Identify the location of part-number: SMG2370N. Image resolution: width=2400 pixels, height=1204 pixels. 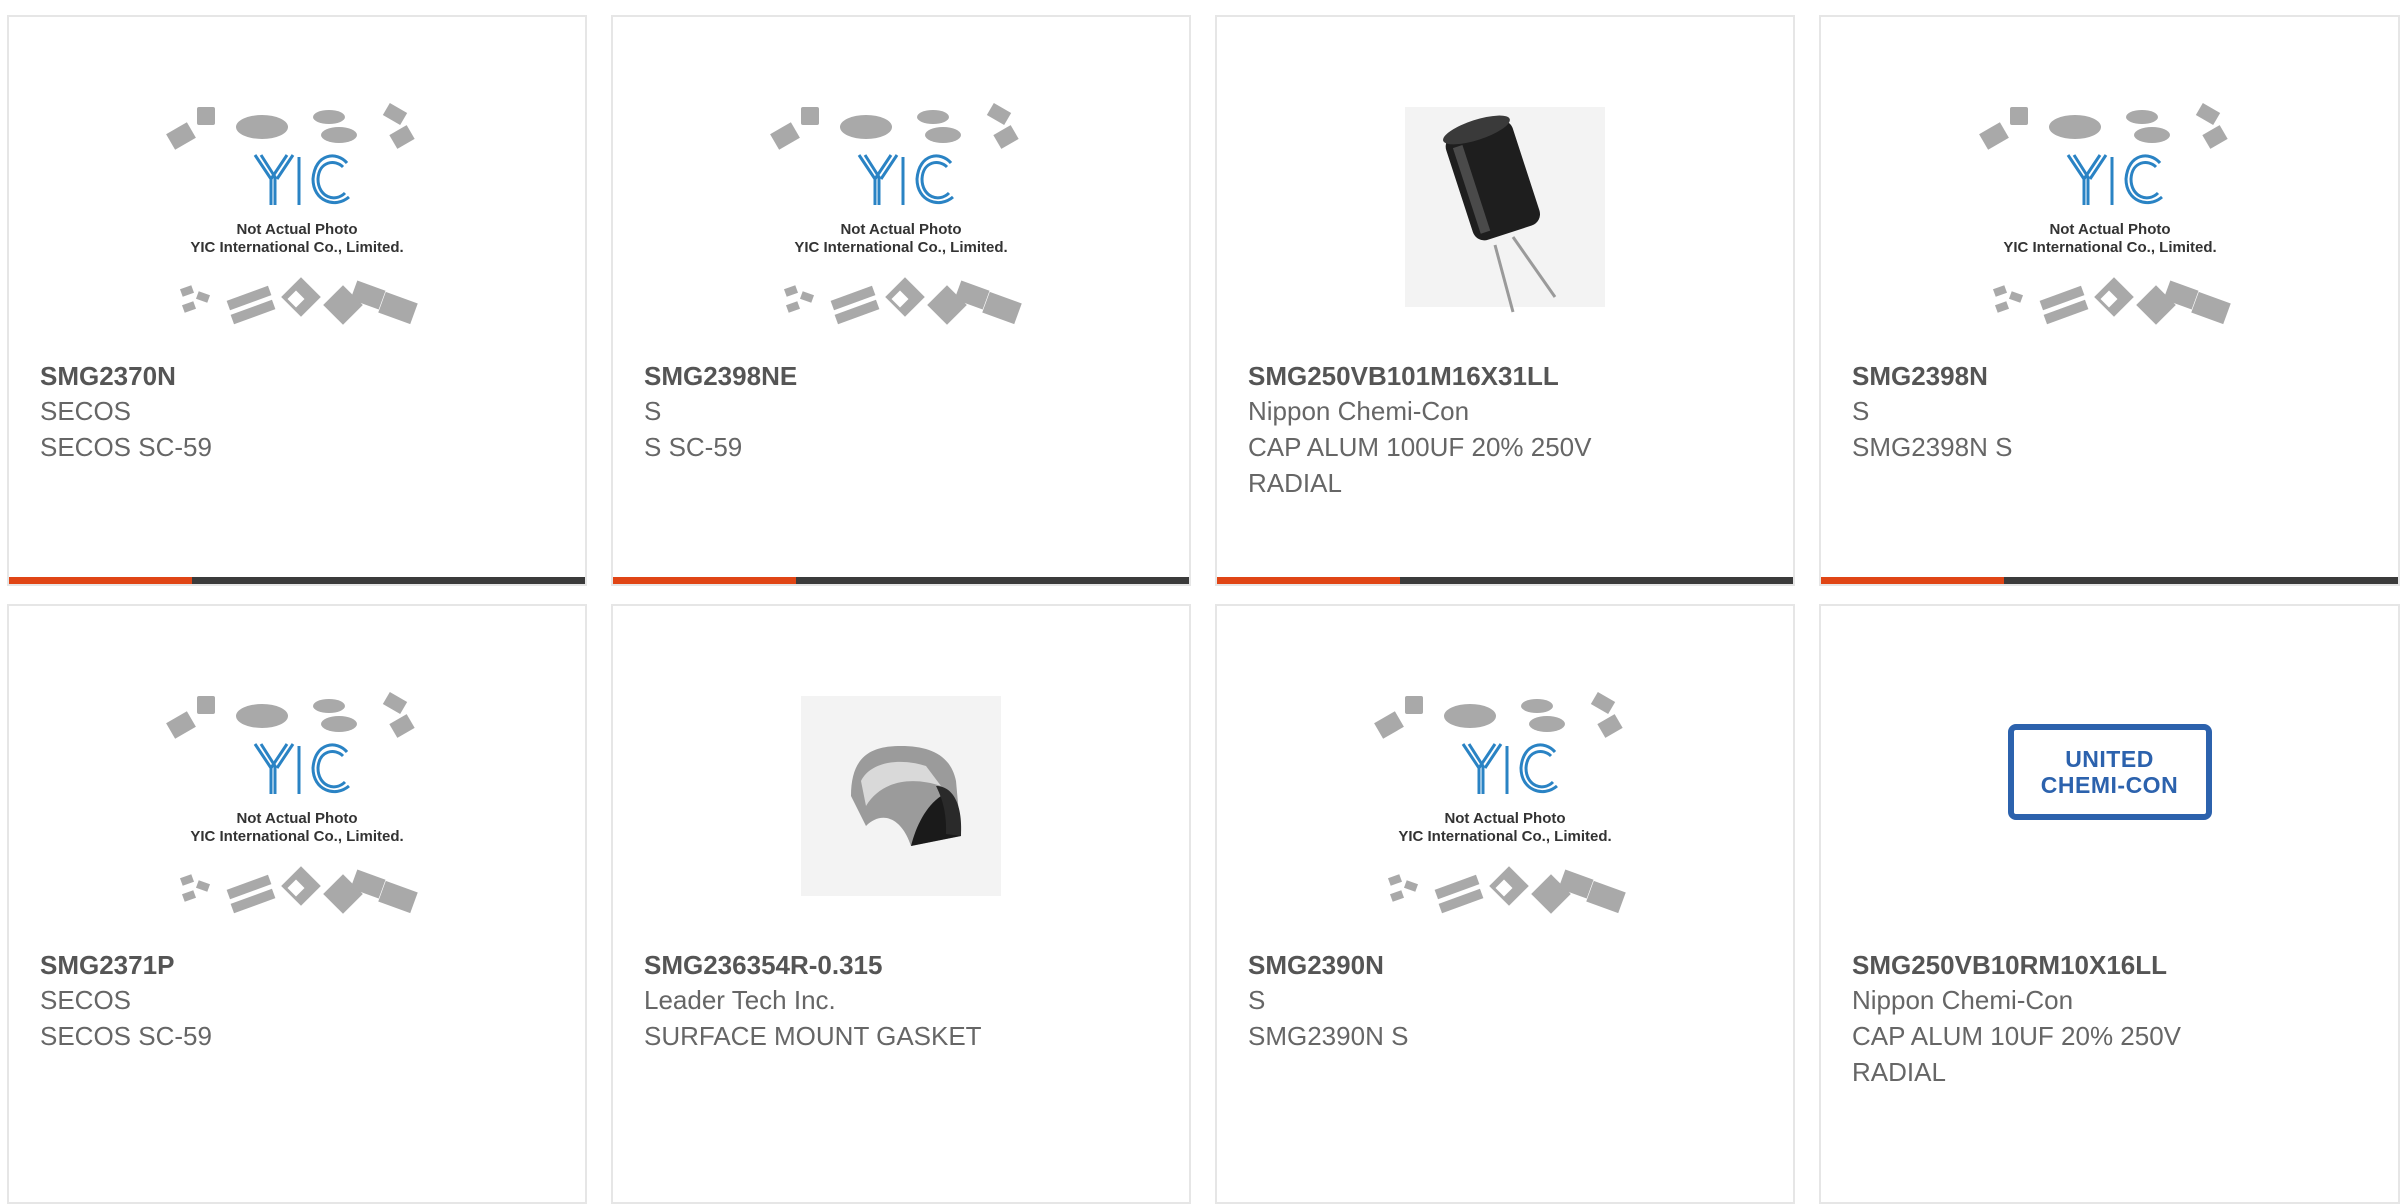
(302, 376).